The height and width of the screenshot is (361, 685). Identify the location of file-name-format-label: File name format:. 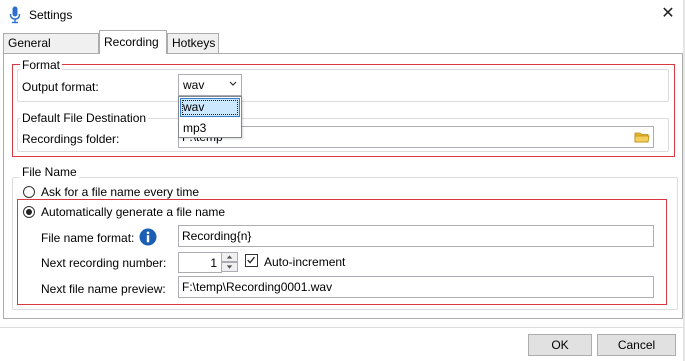
(88, 238).